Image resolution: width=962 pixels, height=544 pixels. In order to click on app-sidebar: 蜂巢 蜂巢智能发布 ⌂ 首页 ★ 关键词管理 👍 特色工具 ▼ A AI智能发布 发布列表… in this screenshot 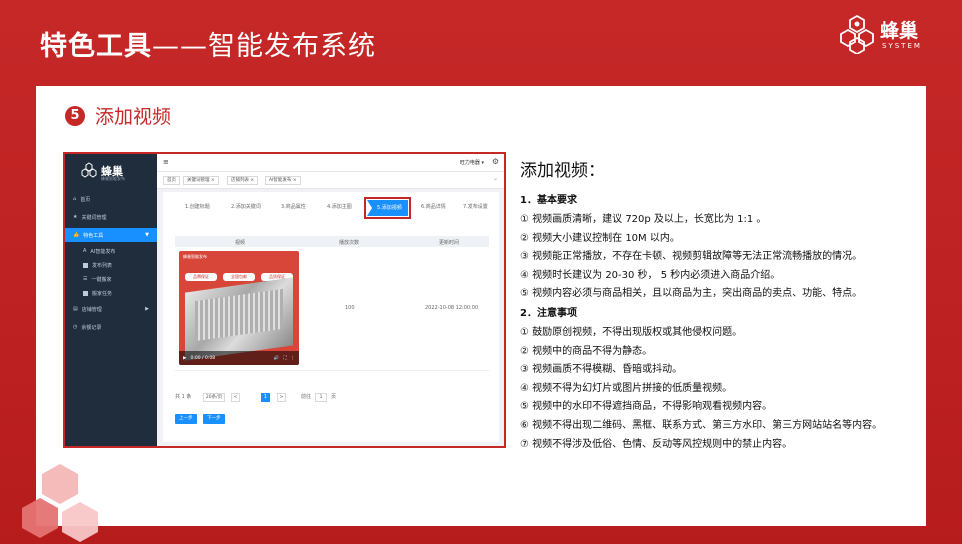, I will do `click(111, 300)`.